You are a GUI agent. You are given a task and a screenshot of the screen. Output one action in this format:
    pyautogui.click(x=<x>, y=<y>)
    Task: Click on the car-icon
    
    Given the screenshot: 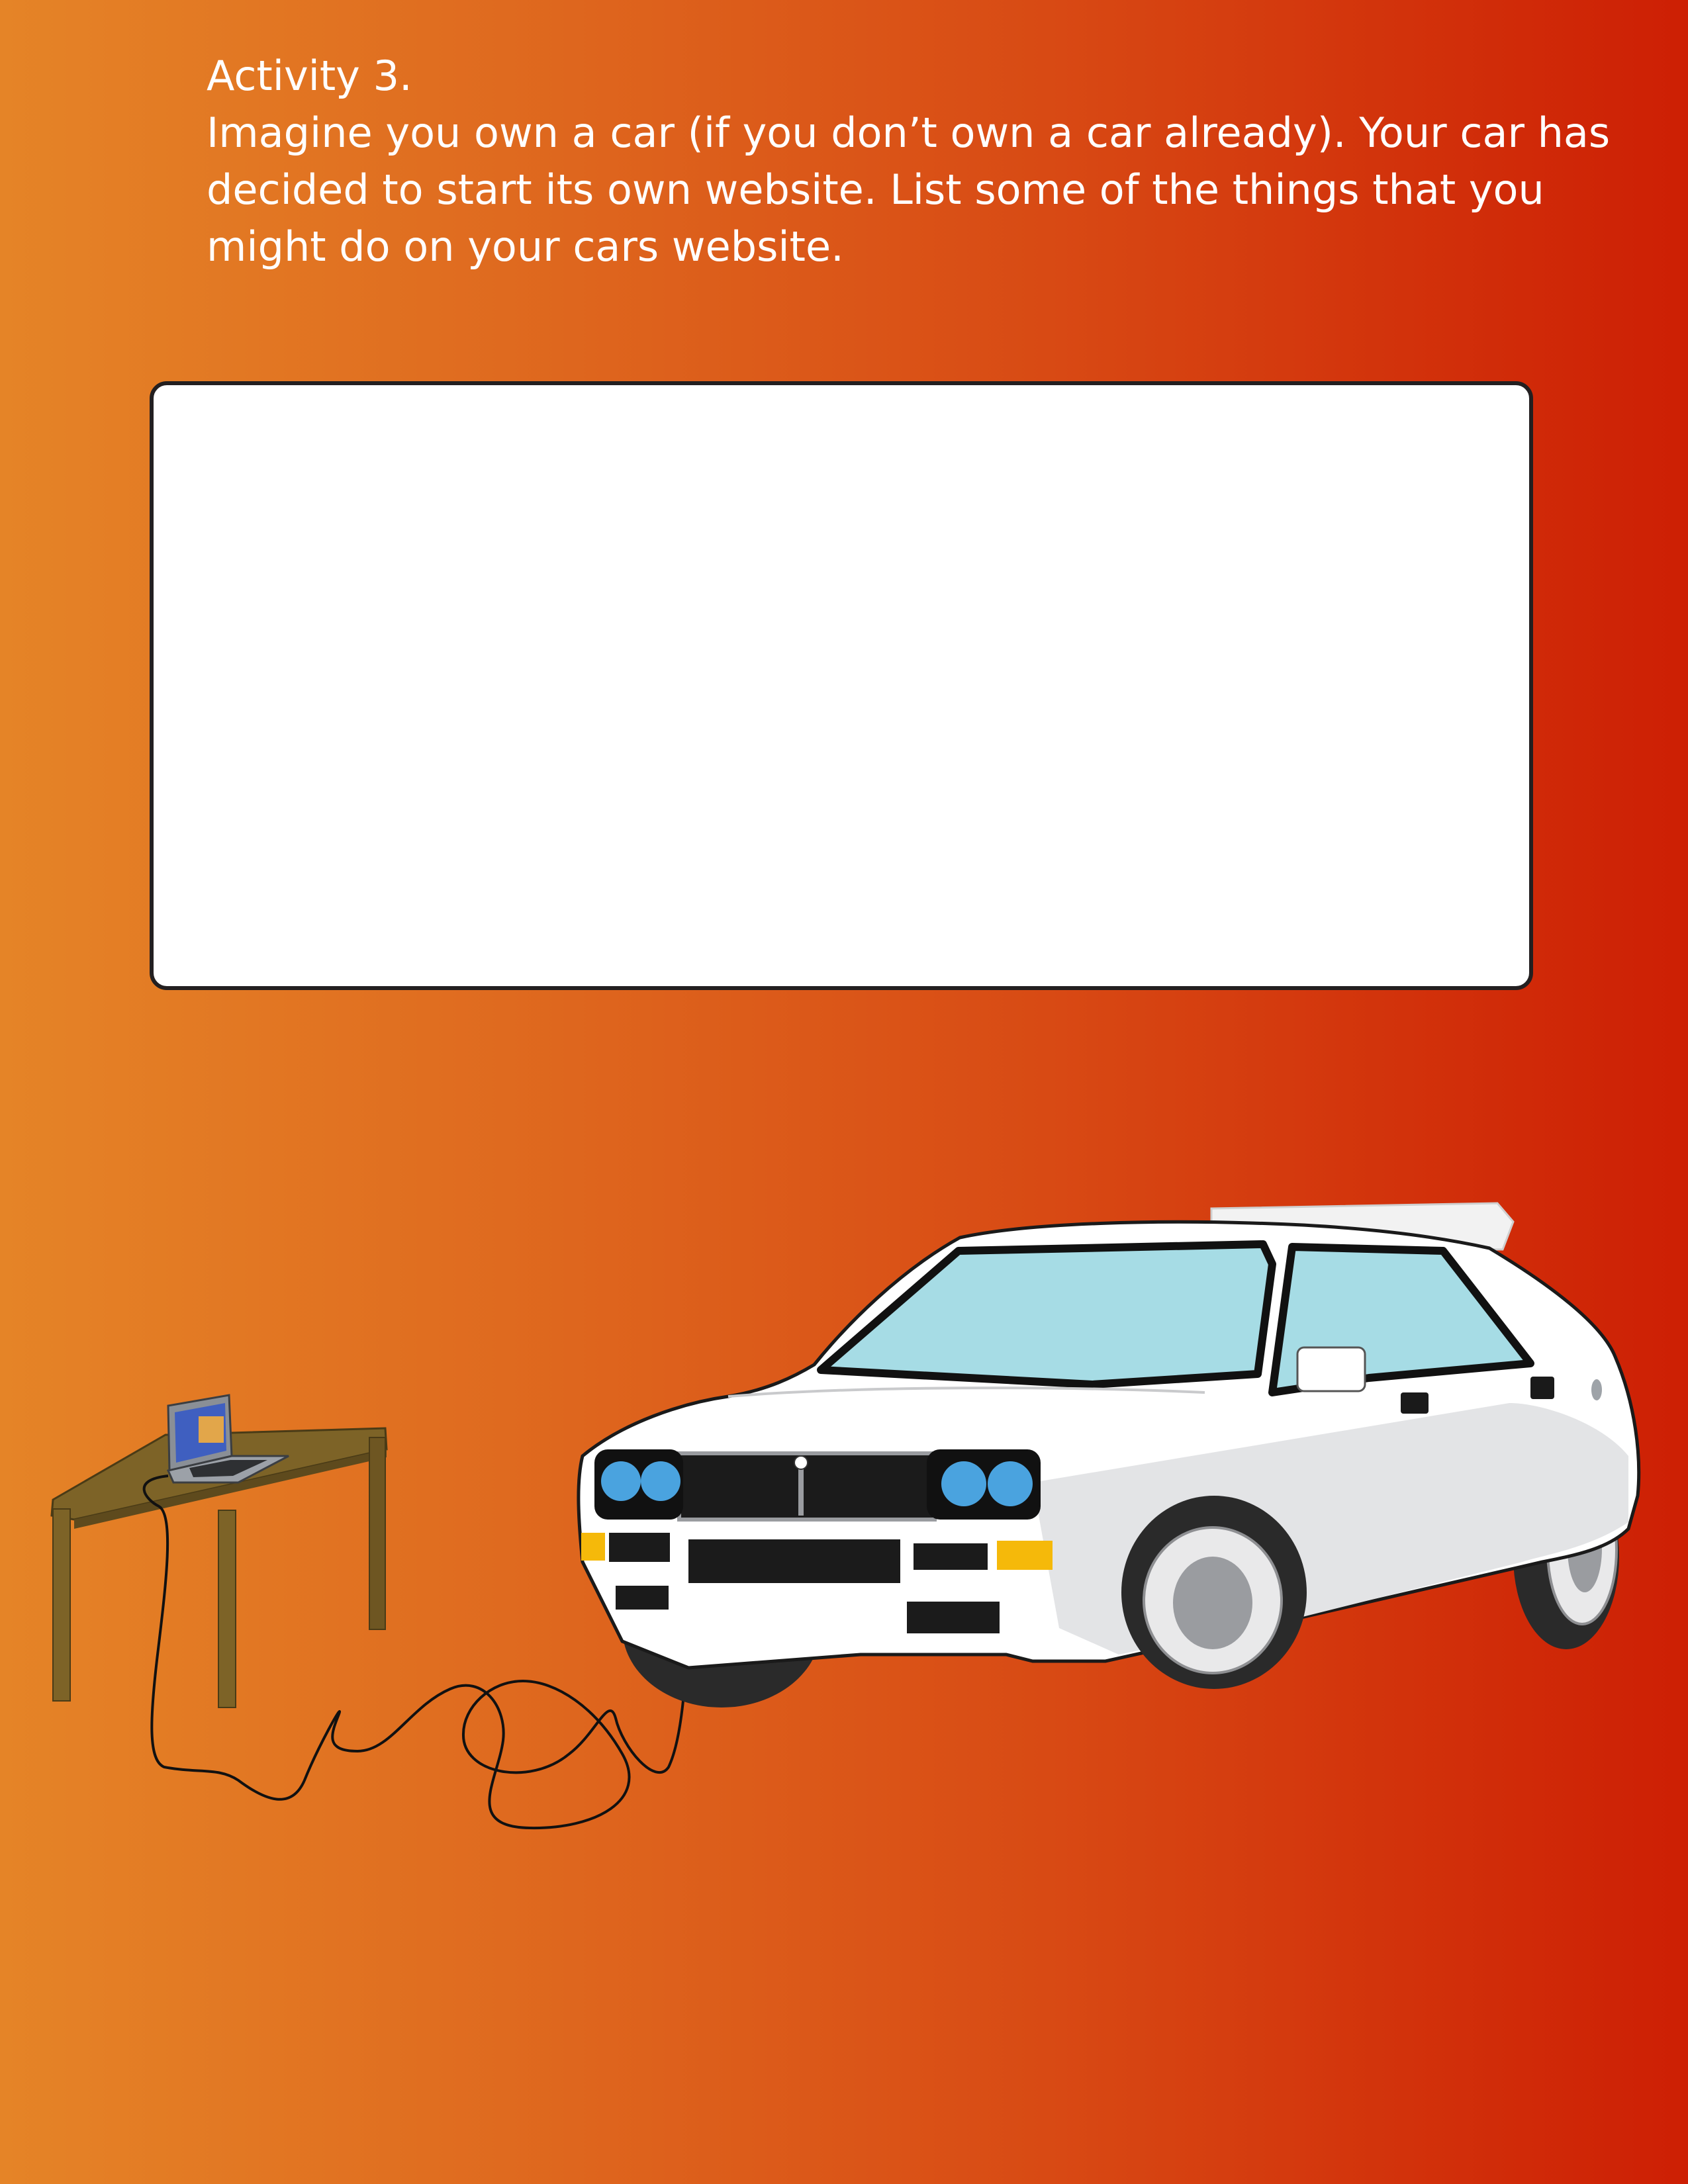 What is the action you would take?
    pyautogui.click(x=1109, y=1454)
    